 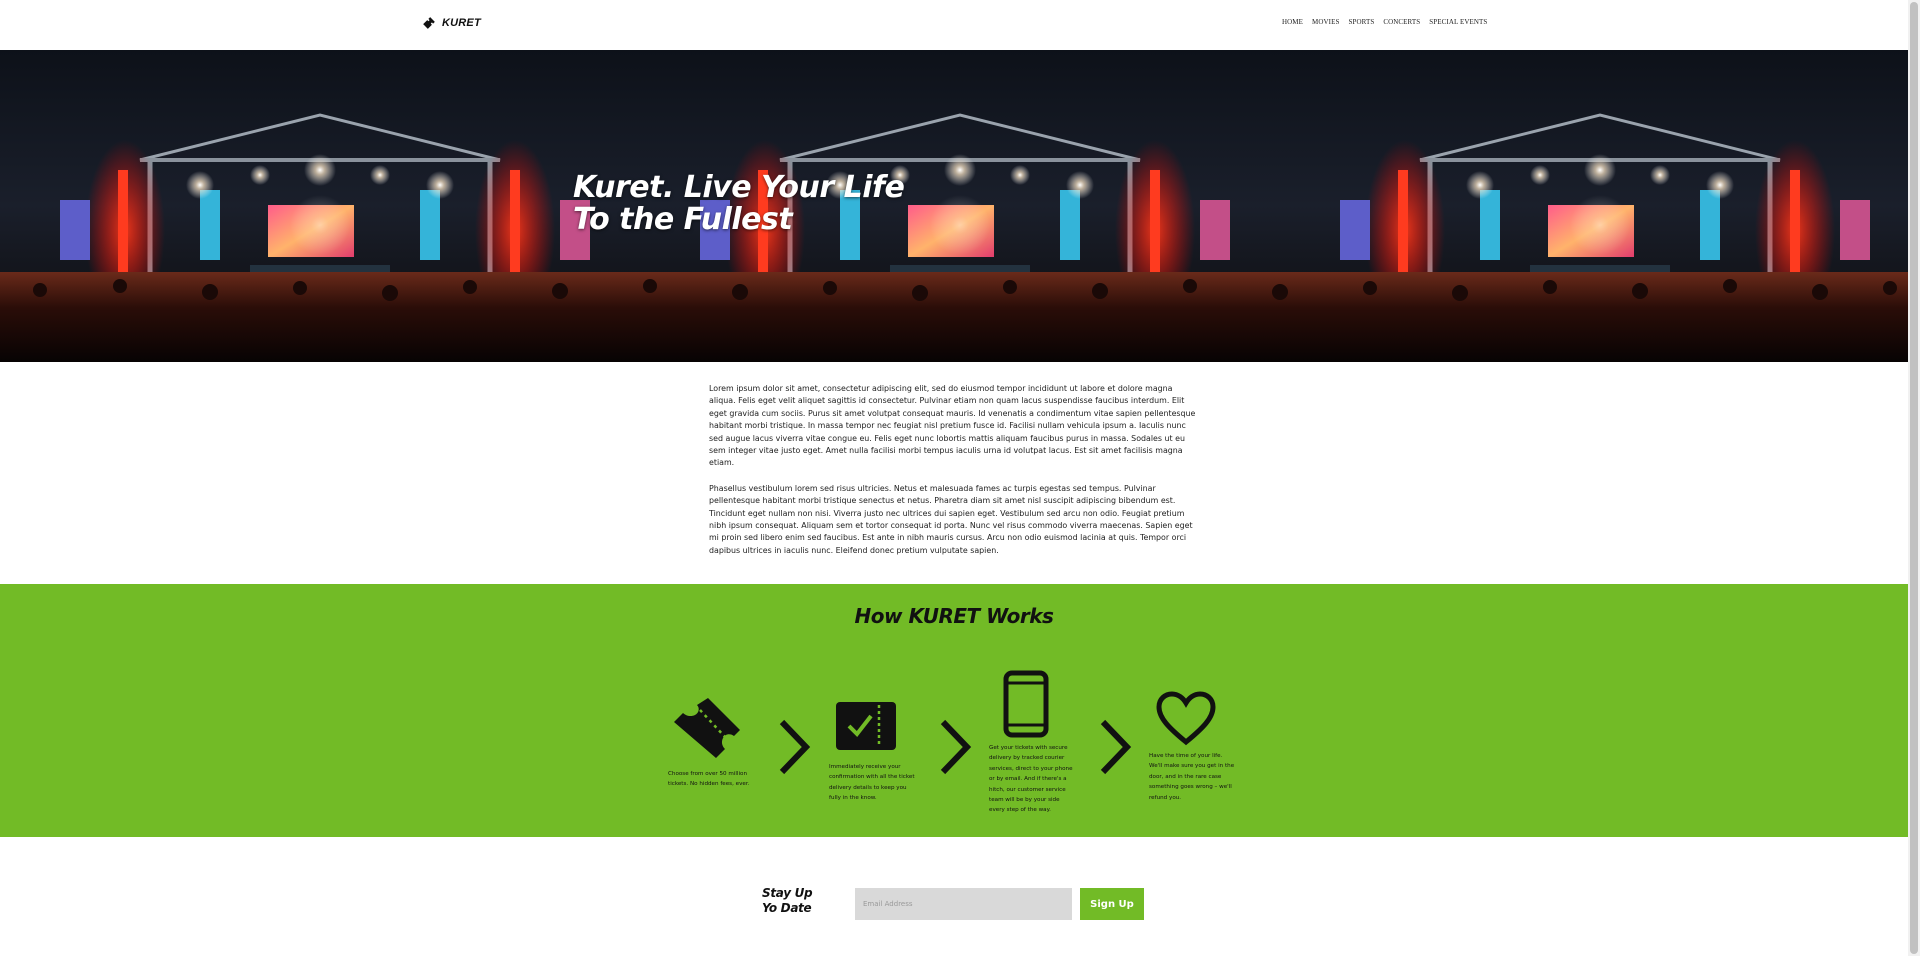 I want to click on heart-icon, so click(x=1186, y=718).